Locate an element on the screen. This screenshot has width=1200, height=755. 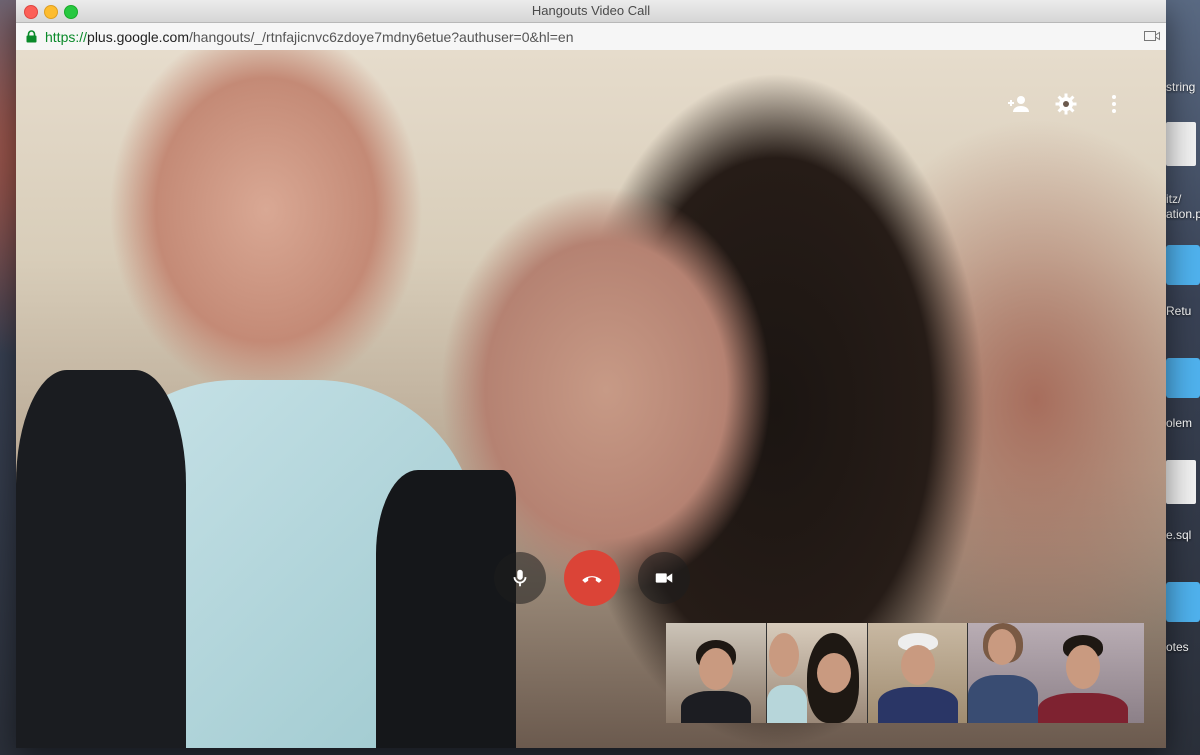
title-bar: Hangouts Video Call is located at coordinates (591, 11).